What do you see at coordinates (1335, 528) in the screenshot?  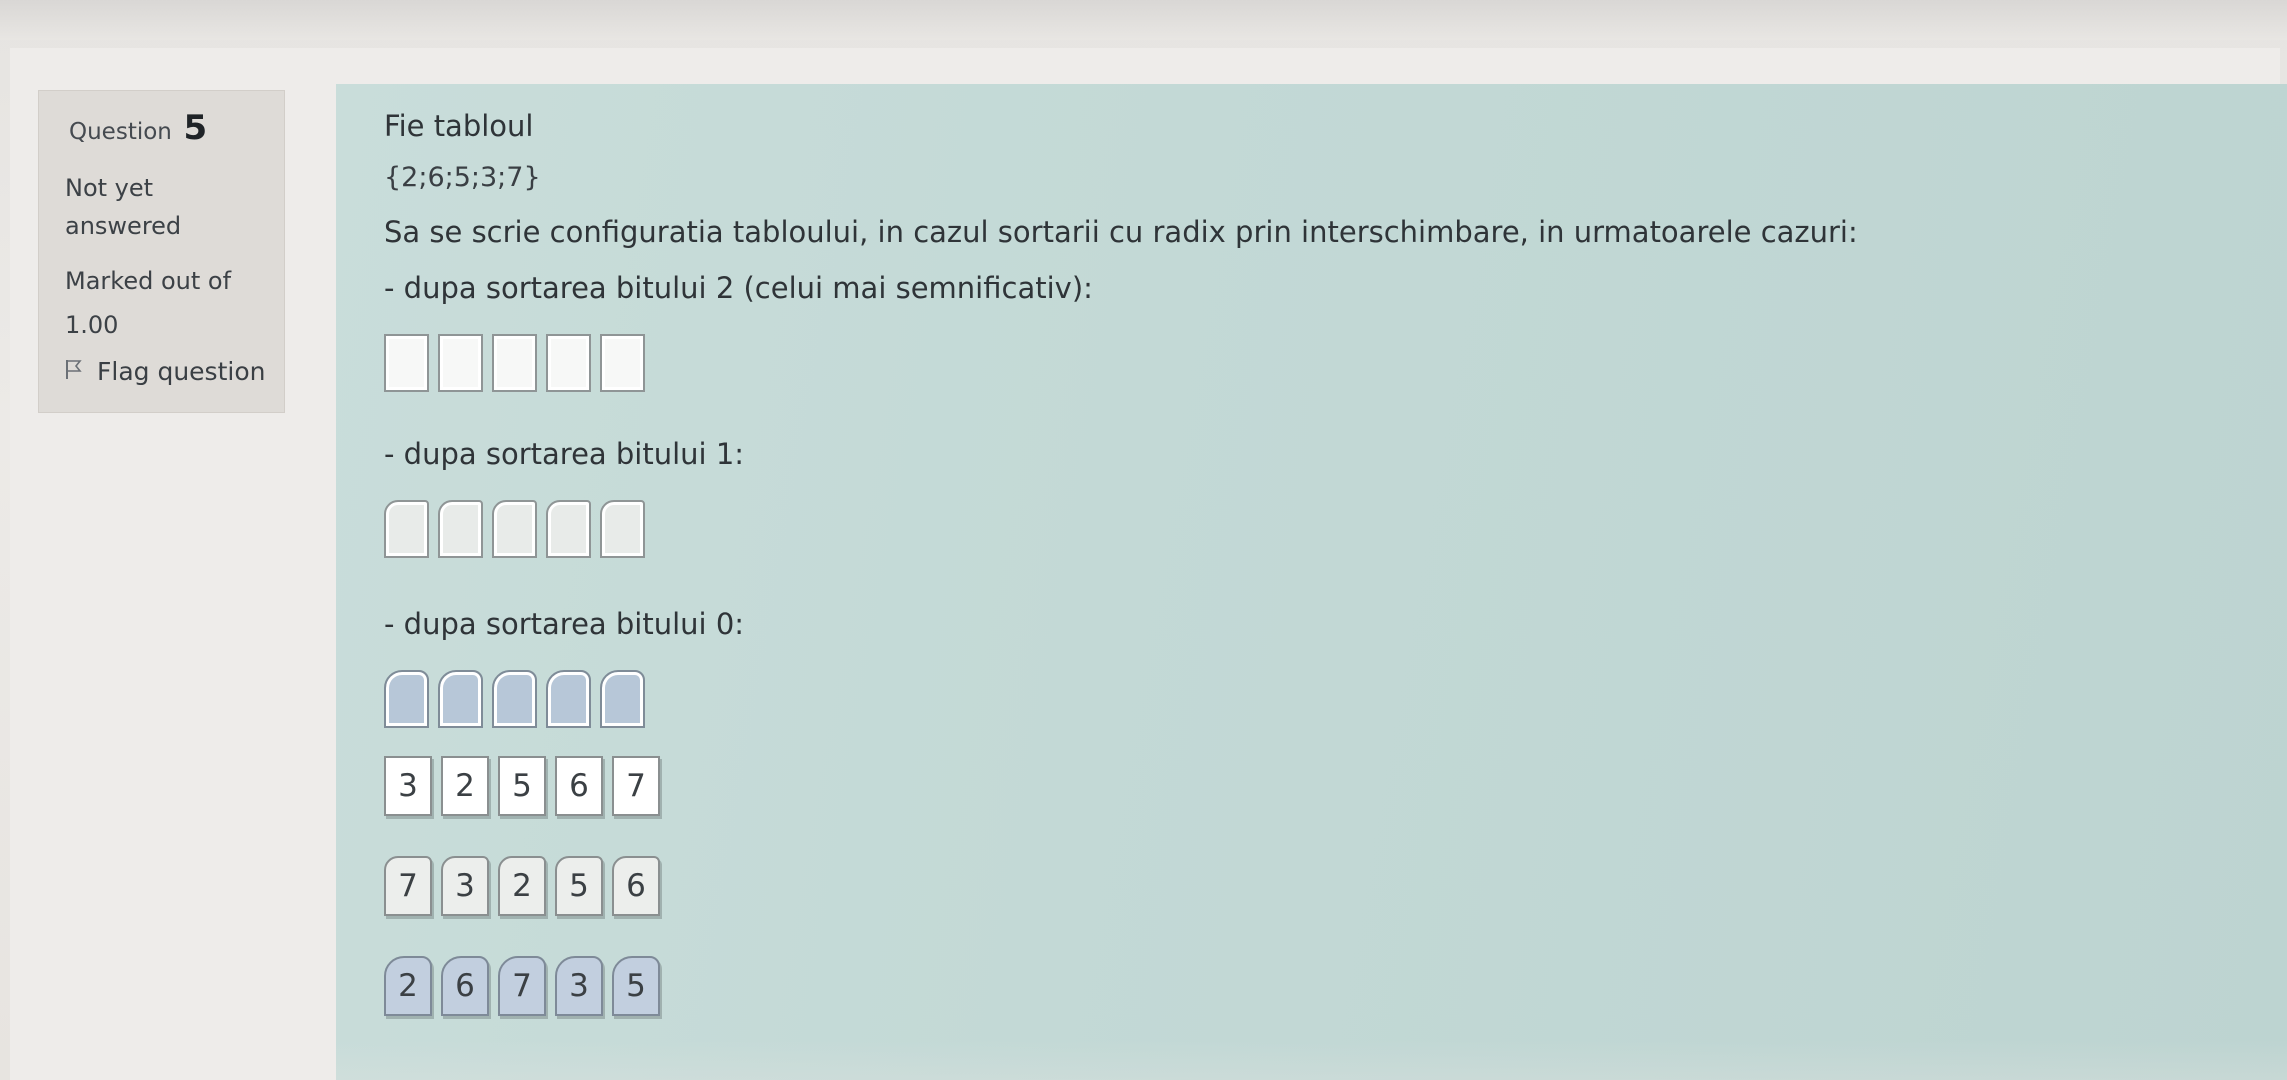 I see `drop-zone-bit1` at bounding box center [1335, 528].